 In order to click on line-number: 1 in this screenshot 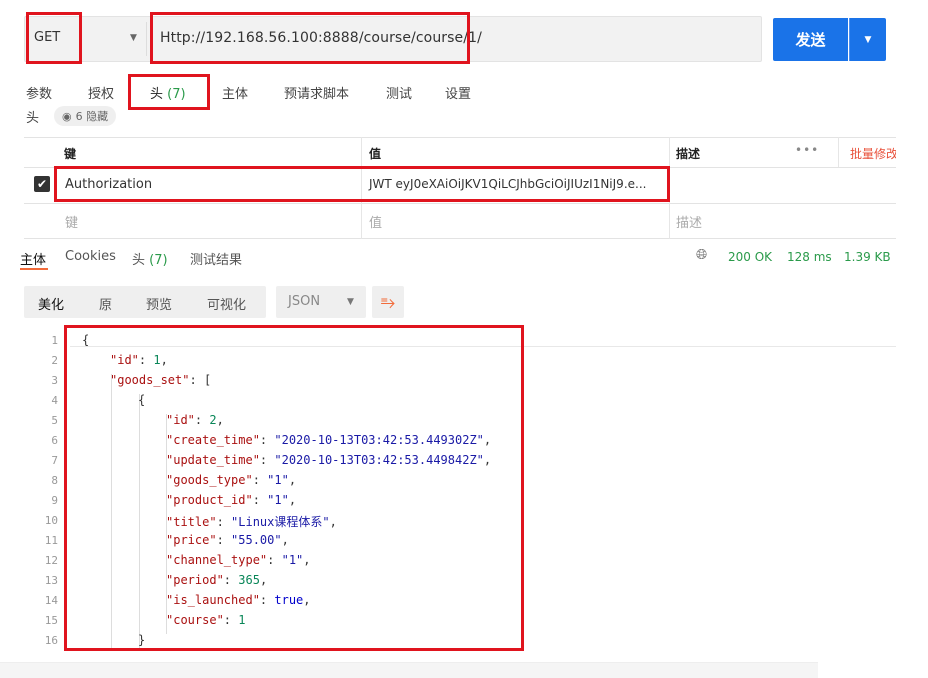, I will do `click(54, 340)`.